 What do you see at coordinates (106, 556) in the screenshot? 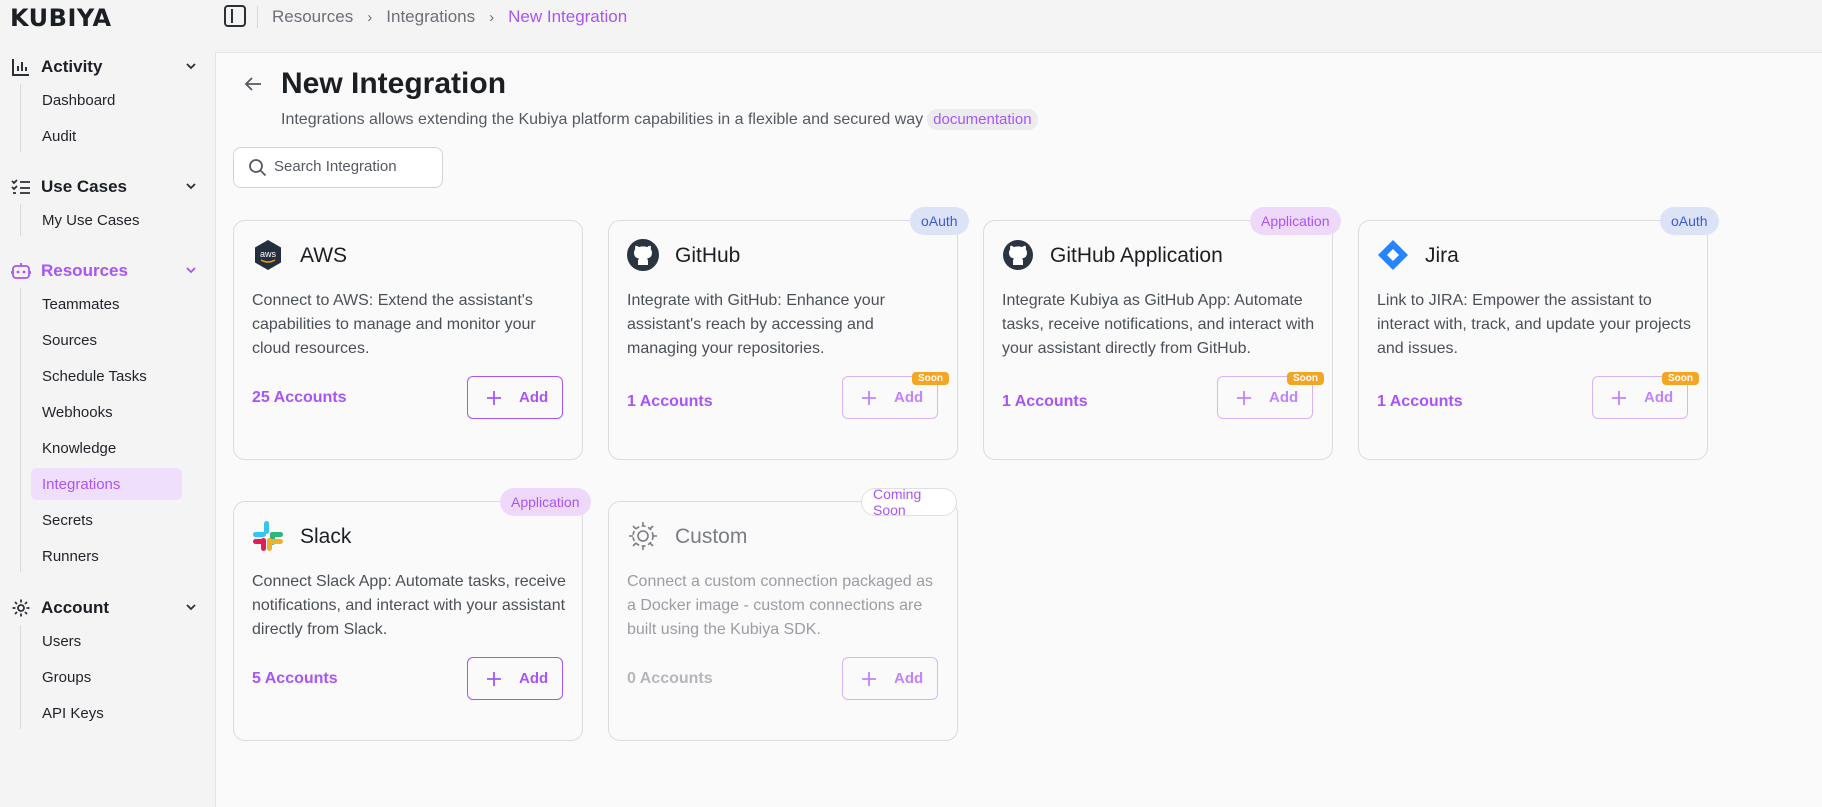
I see `sidebar-item-runners: Runners` at bounding box center [106, 556].